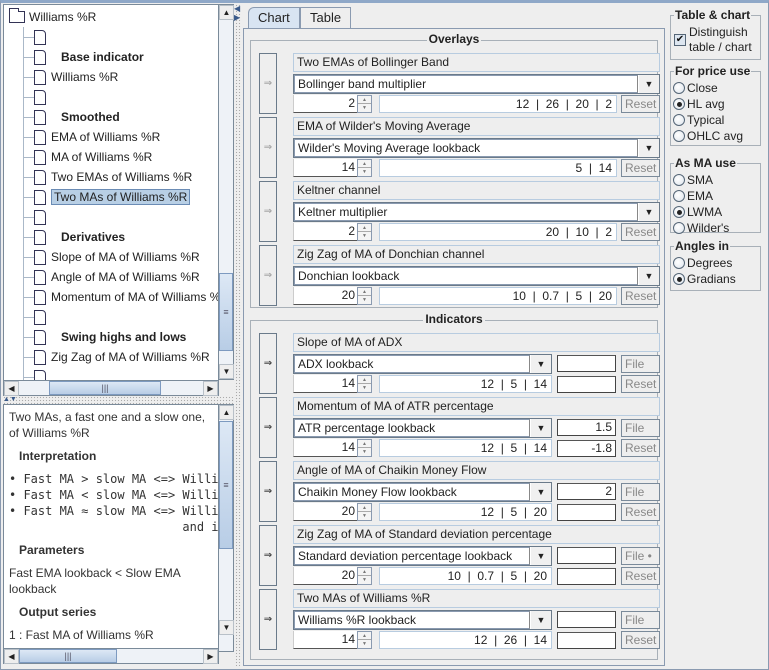 The width and height of the screenshot is (769, 670). Describe the element at coordinates (586, 491) in the screenshot. I see `upper-threshold-field: 2` at that location.